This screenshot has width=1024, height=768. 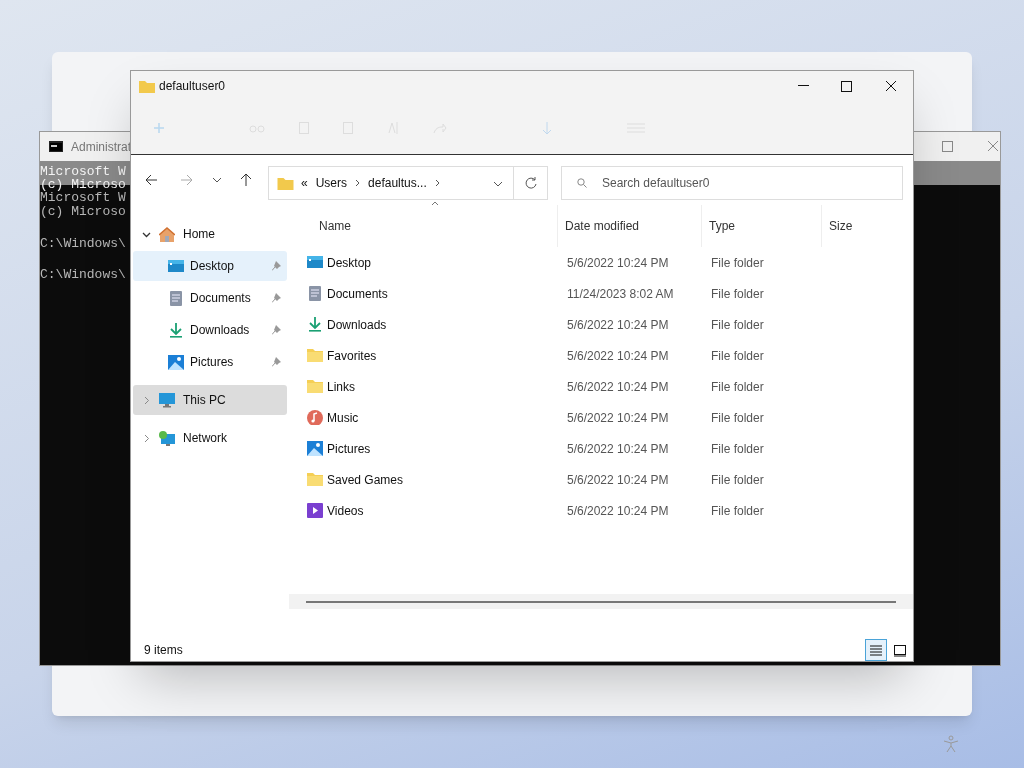 I want to click on file-name: Videos, so click(x=345, y=510).